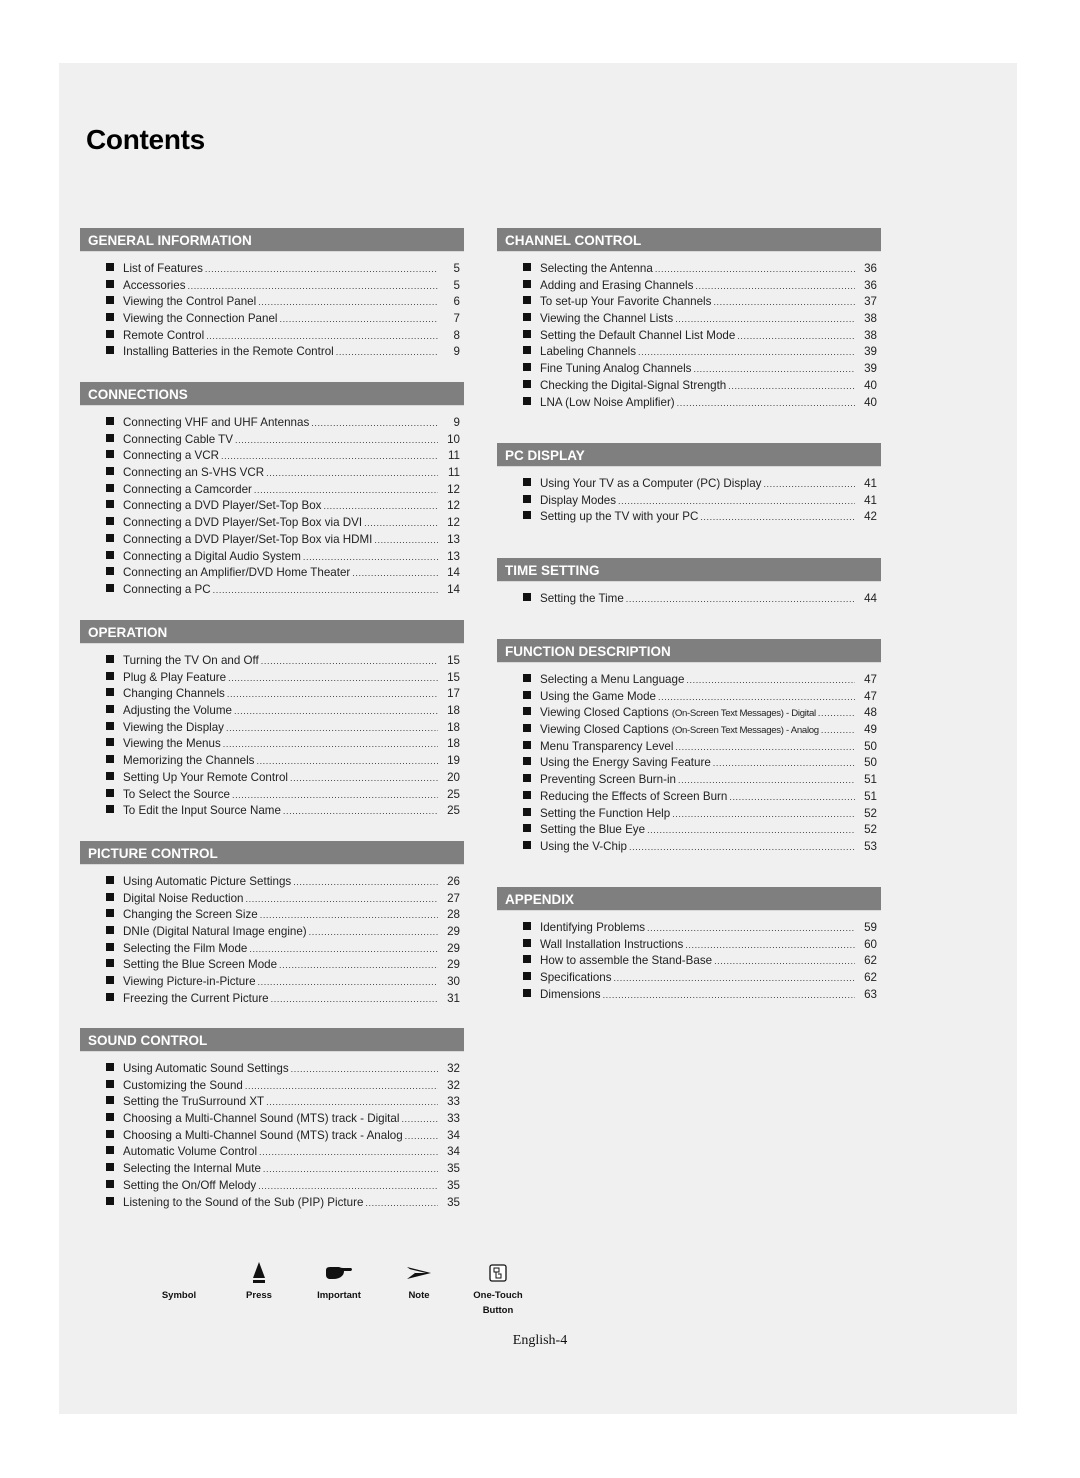 This screenshot has width=1080, height=1478. What do you see at coordinates (689, 995) in the screenshot?
I see `toc-entry: Dimensions 63` at bounding box center [689, 995].